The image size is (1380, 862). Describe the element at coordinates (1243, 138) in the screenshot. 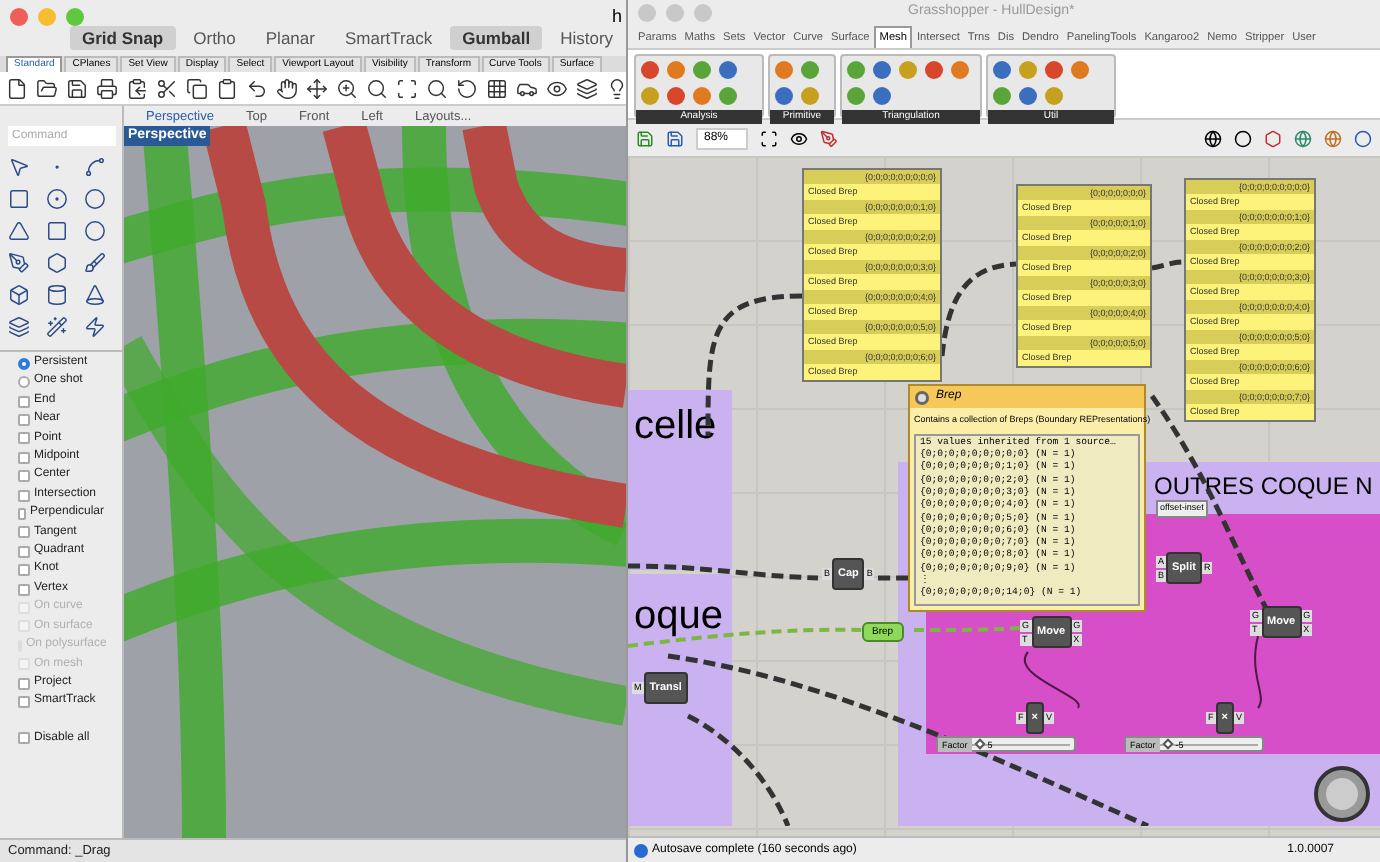

I see `sphere-icon` at that location.